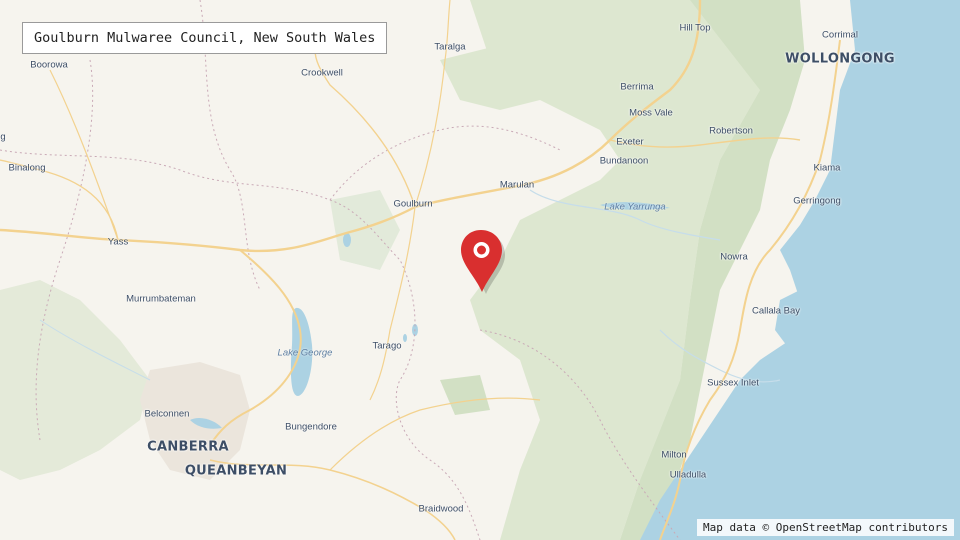 The width and height of the screenshot is (960, 540). I want to click on place-label-nowra: Nowra, so click(734, 257).